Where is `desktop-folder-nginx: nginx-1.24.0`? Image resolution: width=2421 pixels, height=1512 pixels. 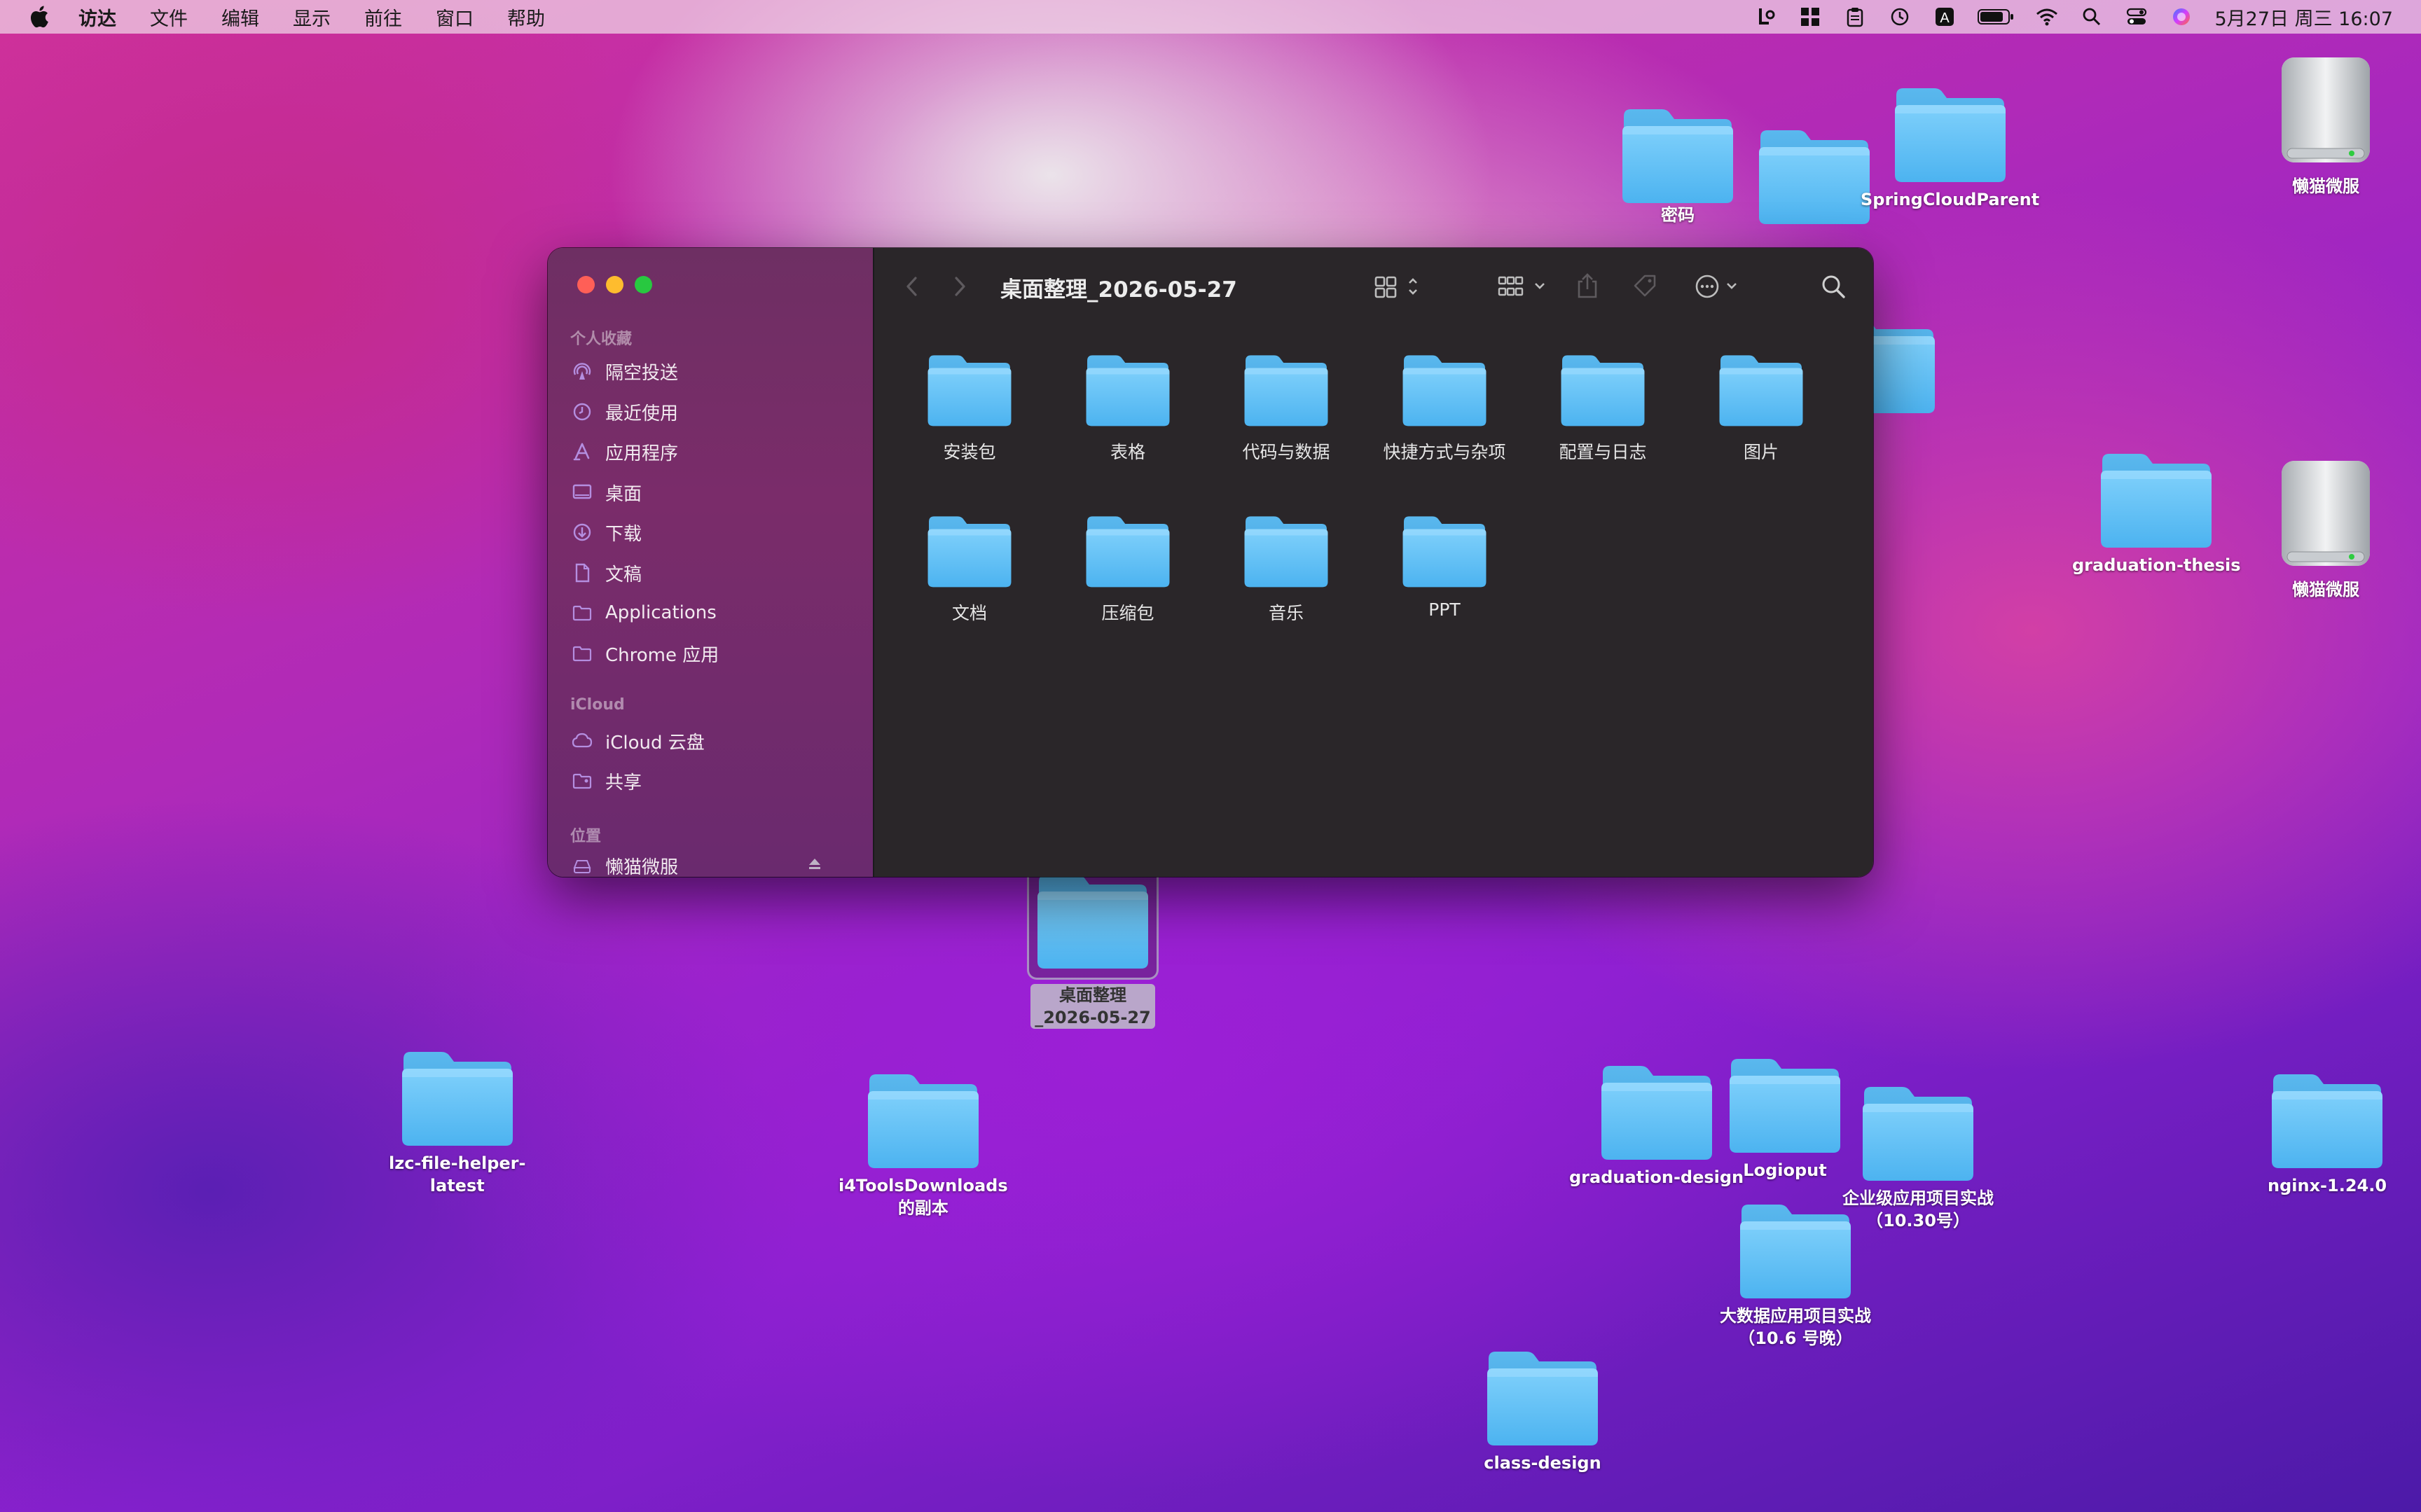
desktop-folder-nginx: nginx-1.24.0 is located at coordinates (2327, 1133).